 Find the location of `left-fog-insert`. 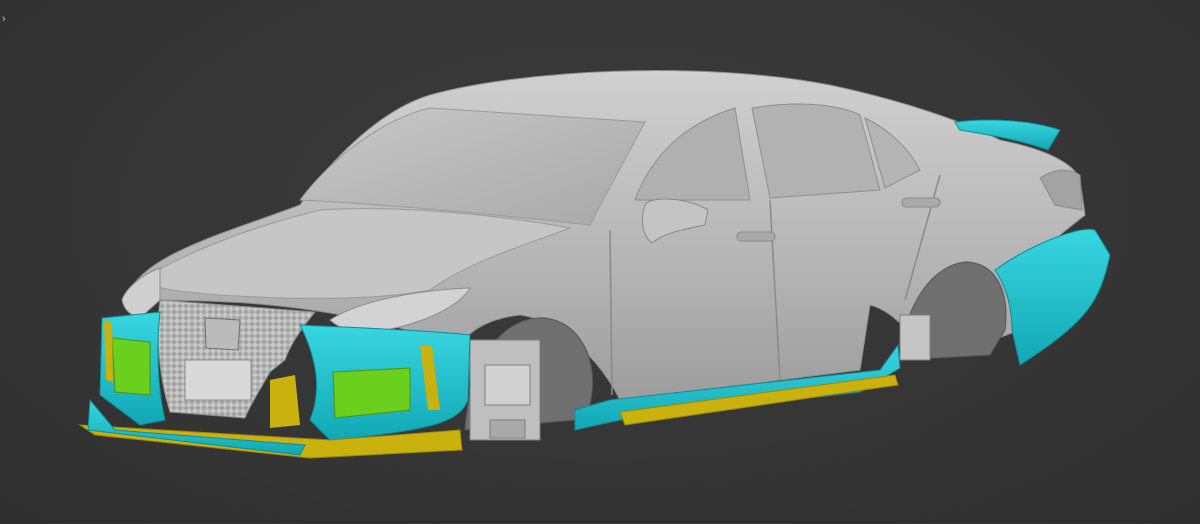

left-fog-insert is located at coordinates (131, 366).